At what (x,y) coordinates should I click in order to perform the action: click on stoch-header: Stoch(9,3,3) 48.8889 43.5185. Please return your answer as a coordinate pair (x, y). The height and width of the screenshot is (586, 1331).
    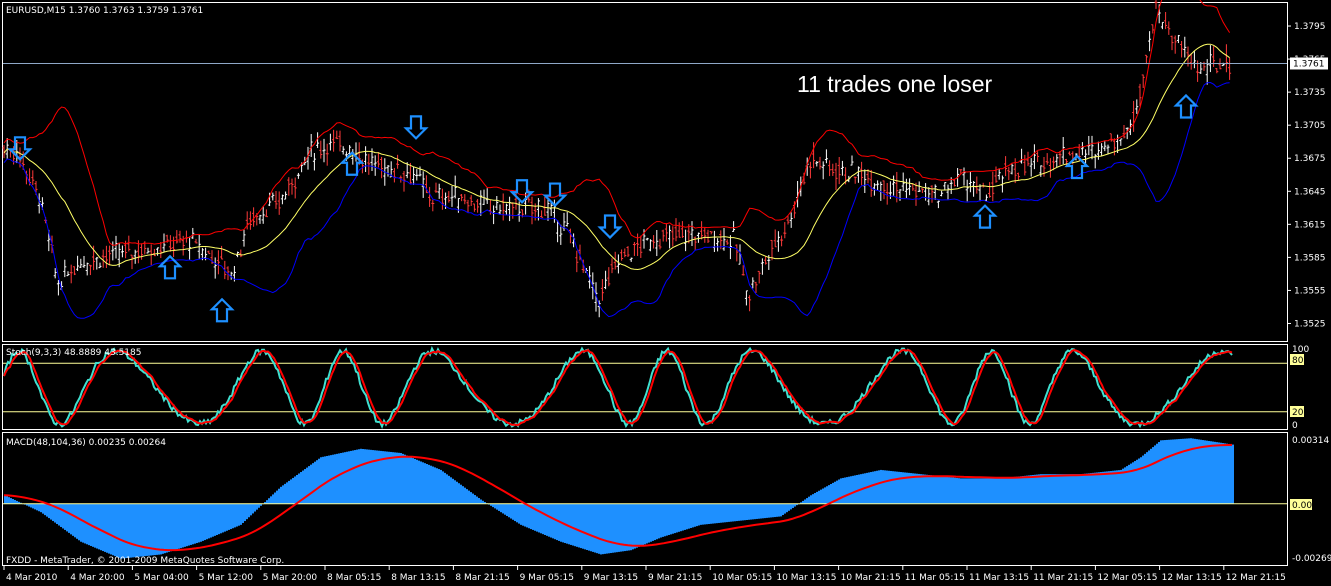
    Looking at the image, I should click on (73, 353).